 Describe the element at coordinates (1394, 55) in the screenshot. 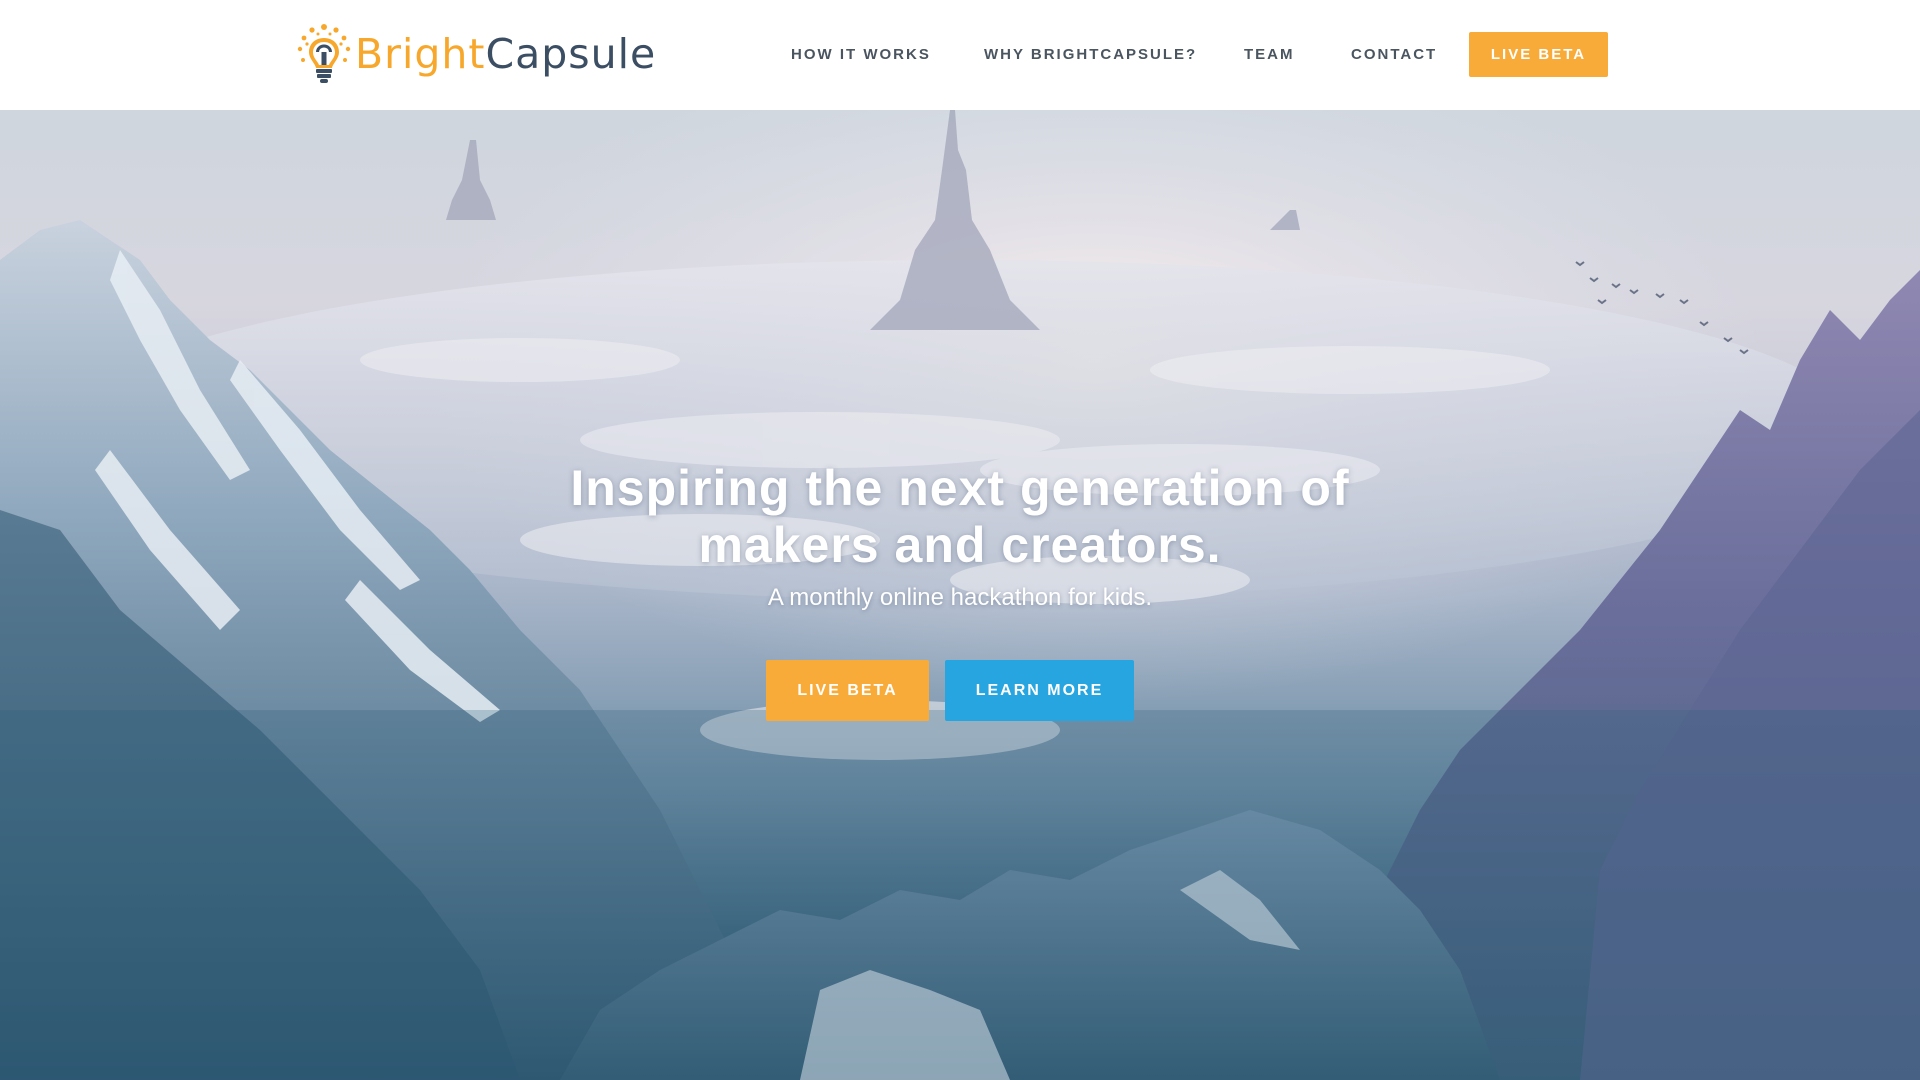

I see `nav-contact: CONTACT` at that location.